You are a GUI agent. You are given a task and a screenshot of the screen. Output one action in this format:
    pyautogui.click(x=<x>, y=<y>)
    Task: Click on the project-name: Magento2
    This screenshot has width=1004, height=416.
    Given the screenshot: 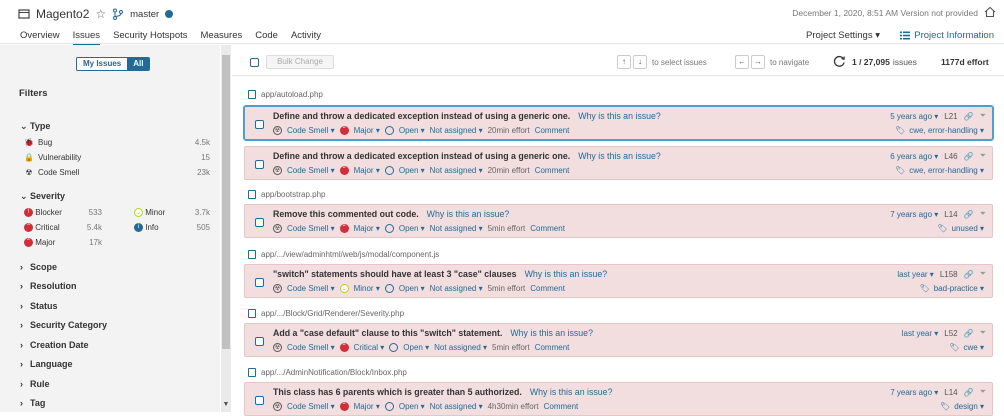 What is the action you would take?
    pyautogui.click(x=62, y=14)
    